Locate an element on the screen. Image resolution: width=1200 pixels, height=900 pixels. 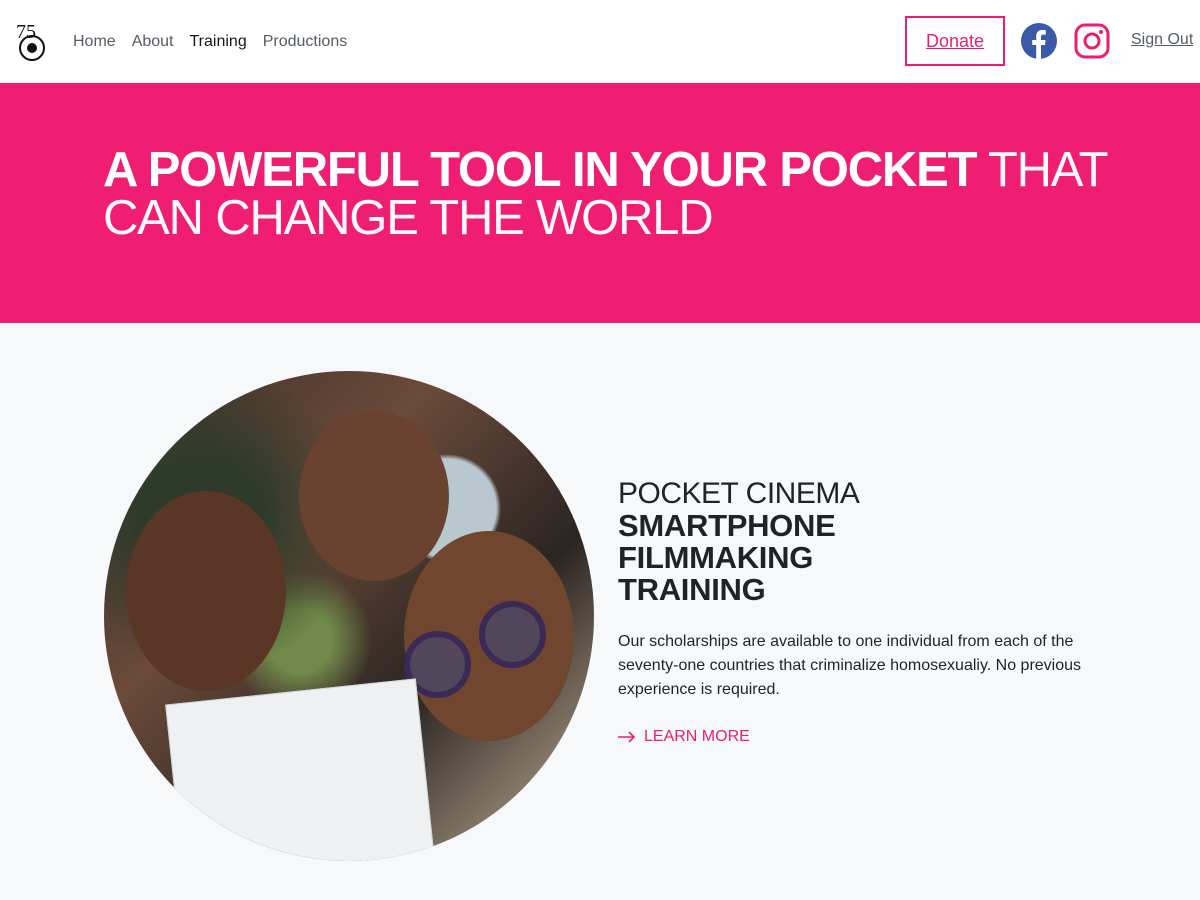
nav-training: Training is located at coordinates (218, 42).